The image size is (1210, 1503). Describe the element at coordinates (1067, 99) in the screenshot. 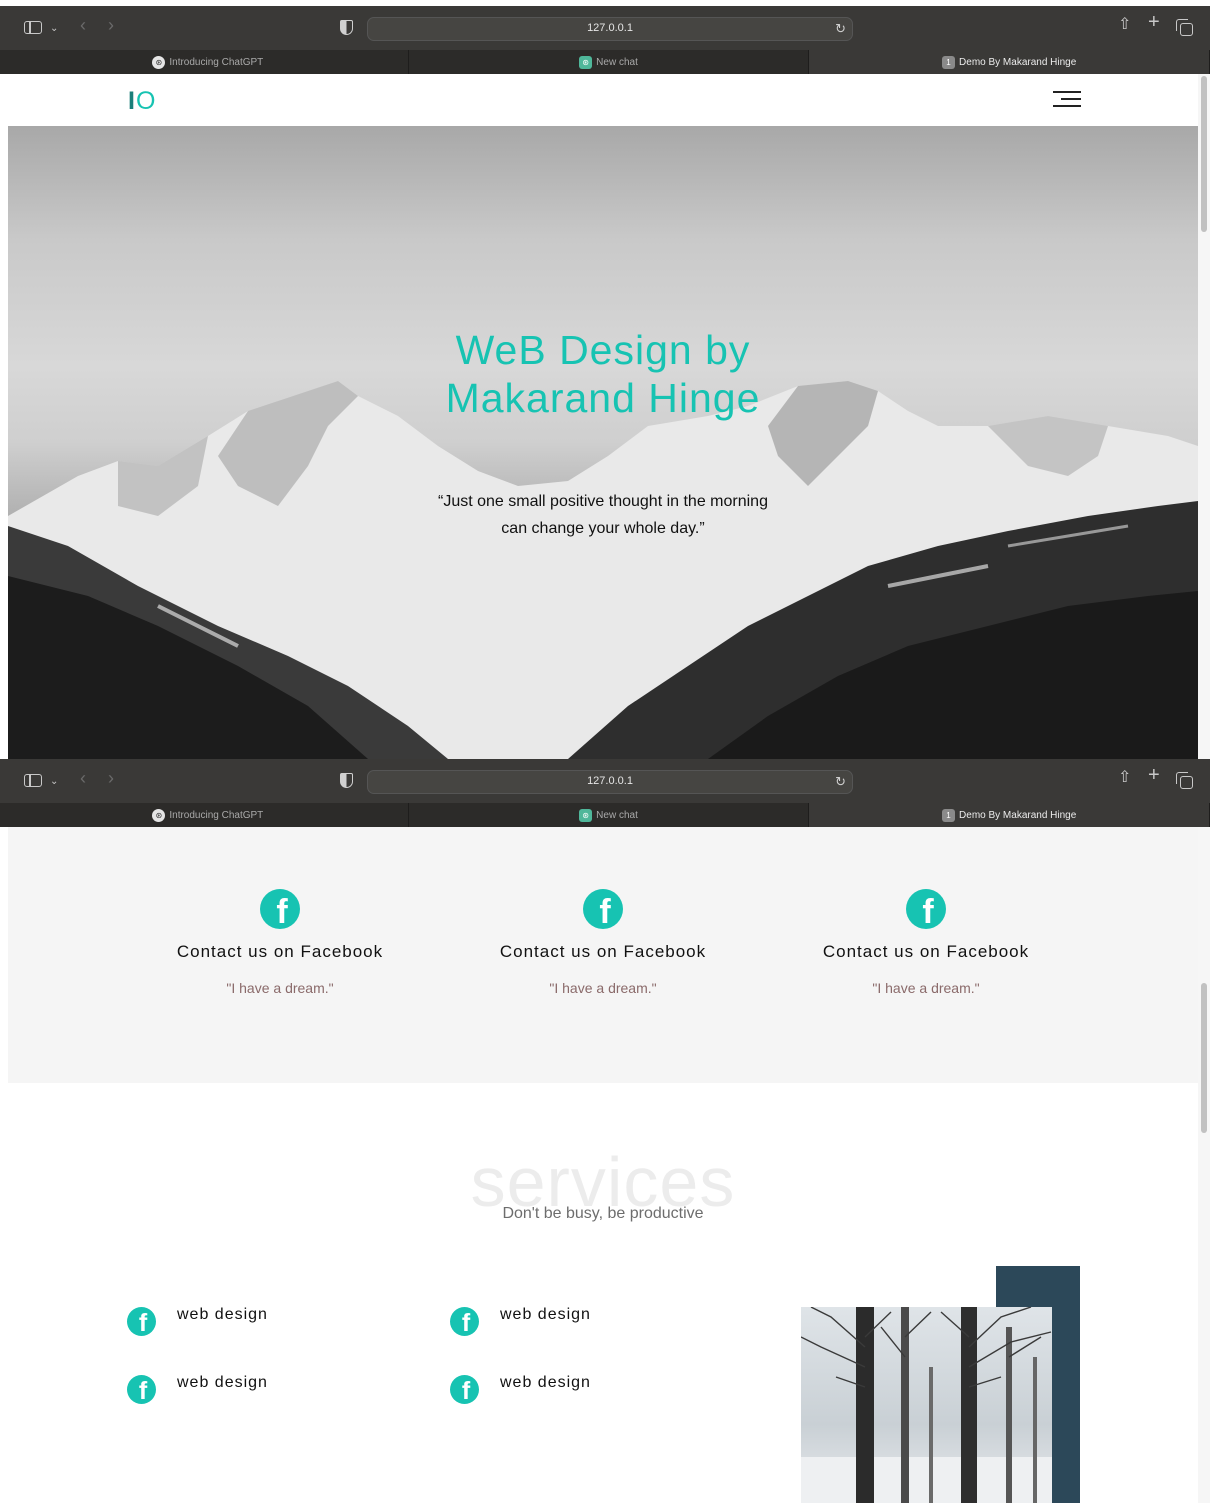

I see `hamburger-menu-icon` at that location.